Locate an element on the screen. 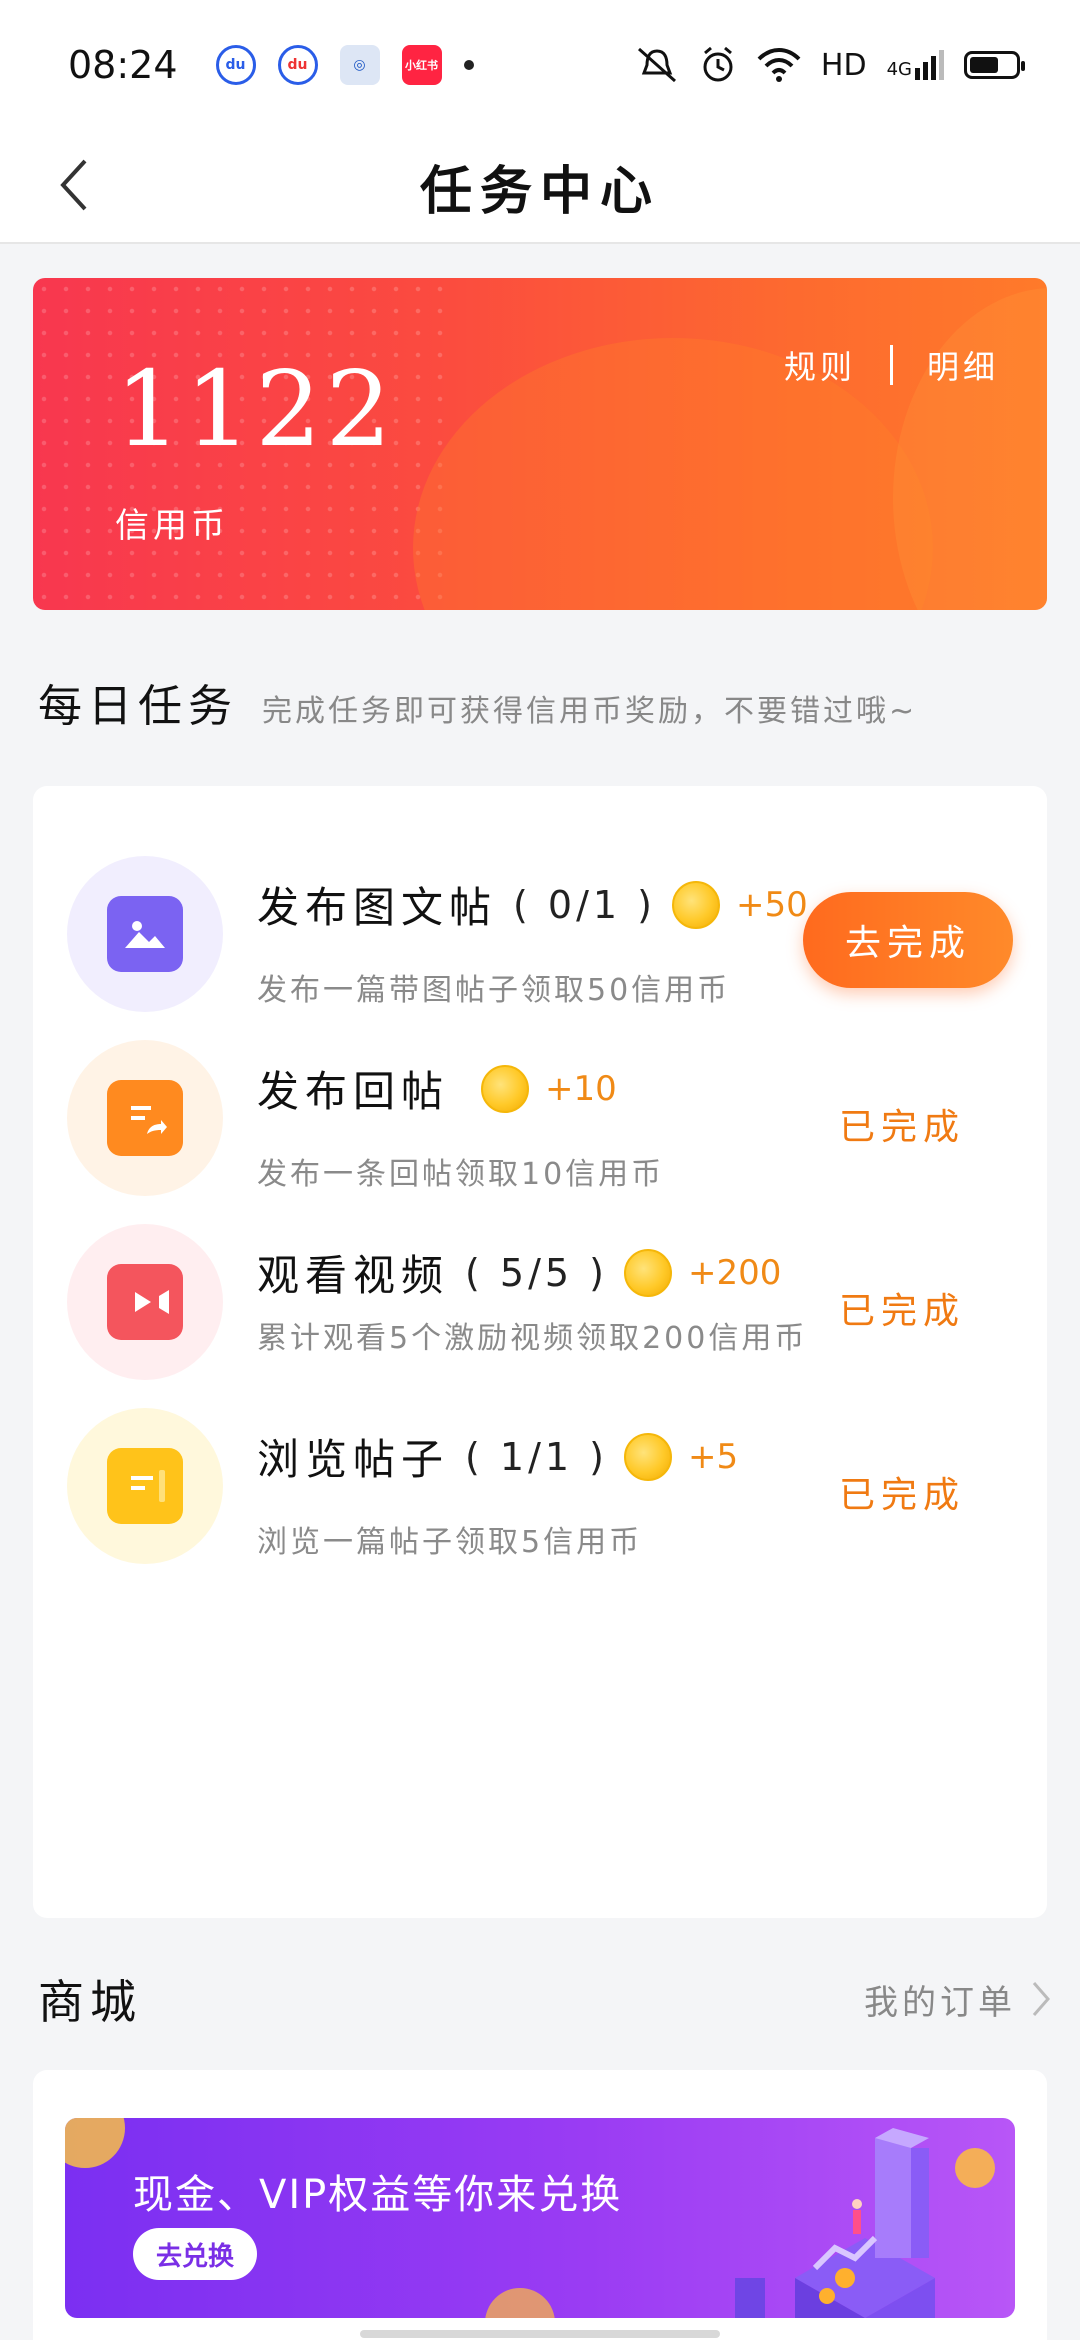  task-icon-container is located at coordinates (145, 1486).